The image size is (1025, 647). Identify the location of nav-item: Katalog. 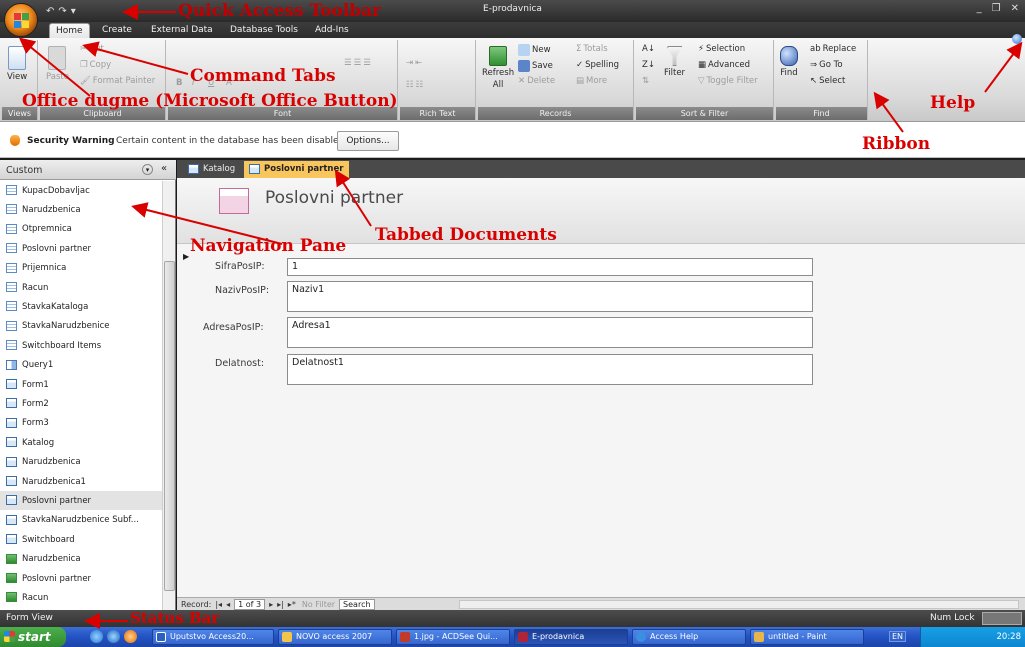
(81, 442).